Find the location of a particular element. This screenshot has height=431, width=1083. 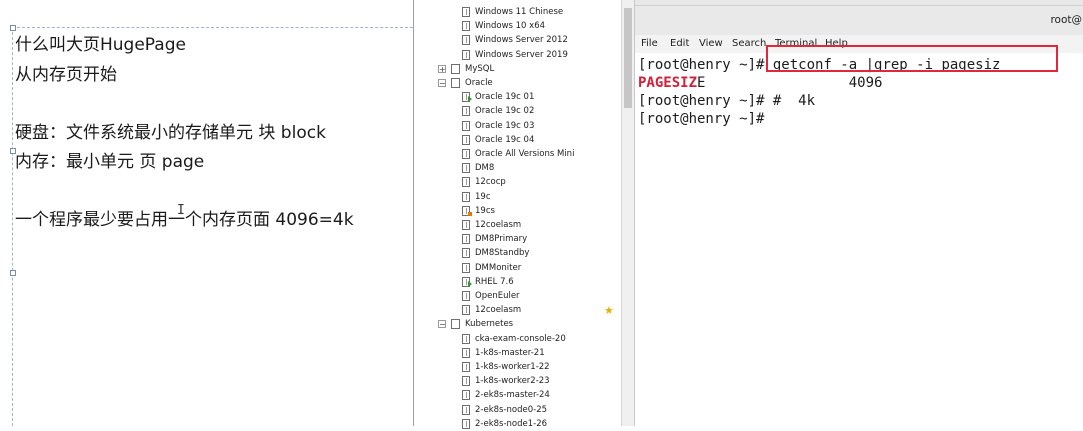

tree-vm-item: Oracle 19c 01 is located at coordinates (498, 97).